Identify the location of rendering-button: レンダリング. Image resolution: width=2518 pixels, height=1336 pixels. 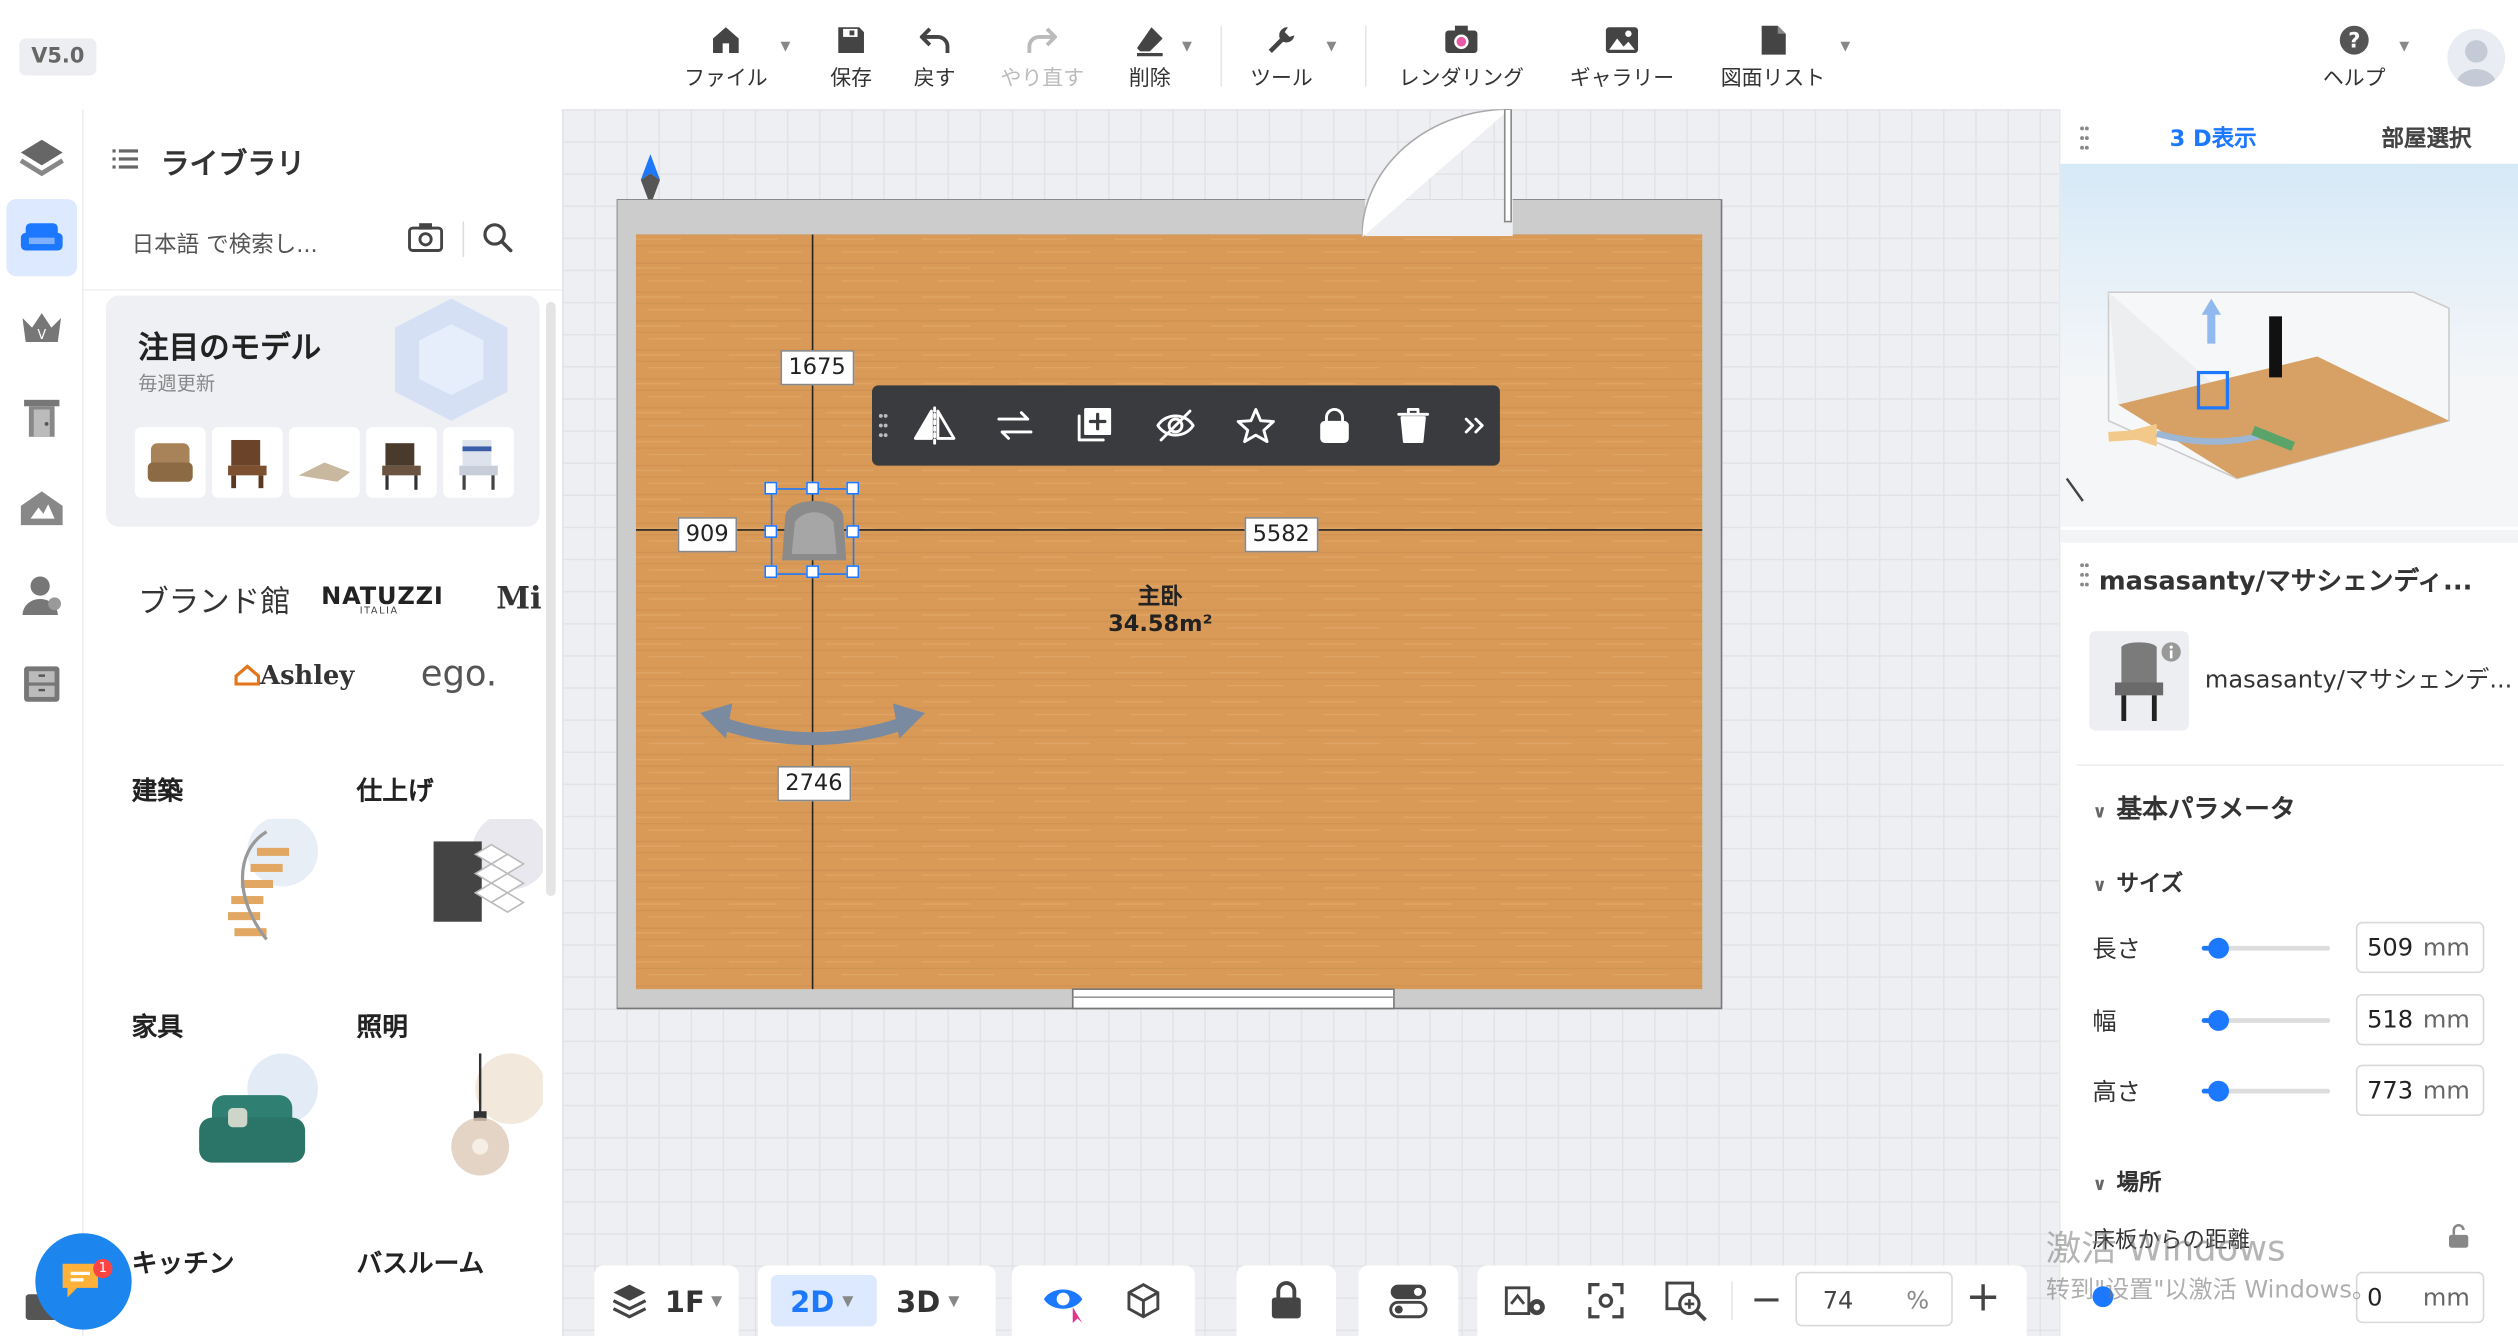
(1461, 58).